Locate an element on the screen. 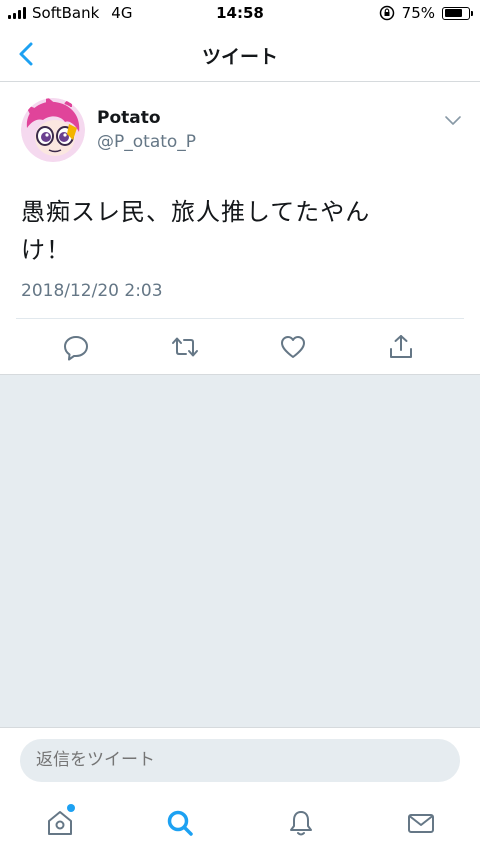 Image resolution: width=480 pixels, height=854 pixels. like-icon is located at coordinates (293, 347).